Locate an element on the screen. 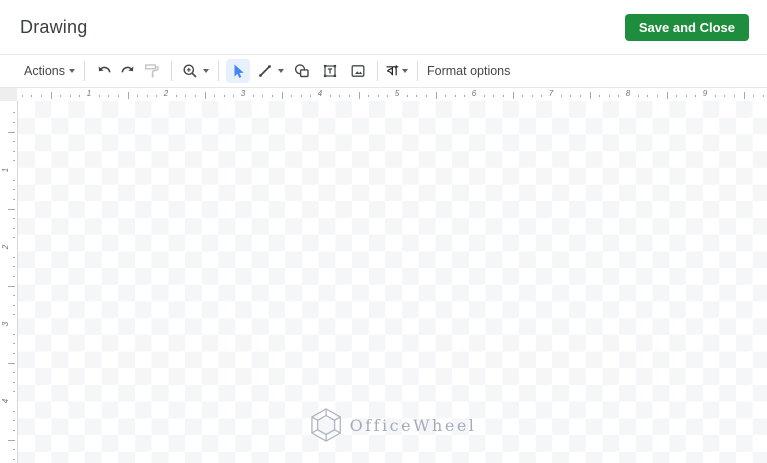  actions-menu-button: Actions is located at coordinates (49, 71).